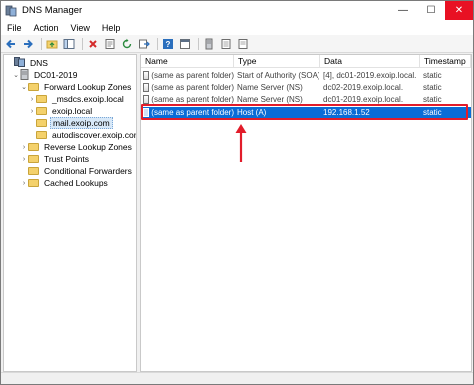 Image resolution: width=474 pixels, height=385 pixels. I want to click on tree-label-reverse-zones: Reverse Lookup Zones, so click(88, 147).